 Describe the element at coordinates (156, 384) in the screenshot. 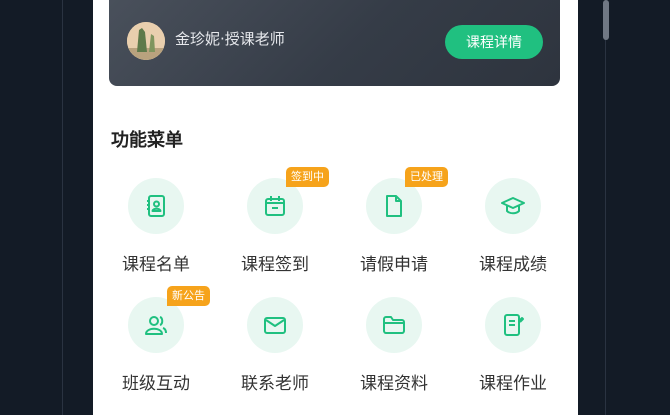

I see `menu-label: 班级互动` at that location.